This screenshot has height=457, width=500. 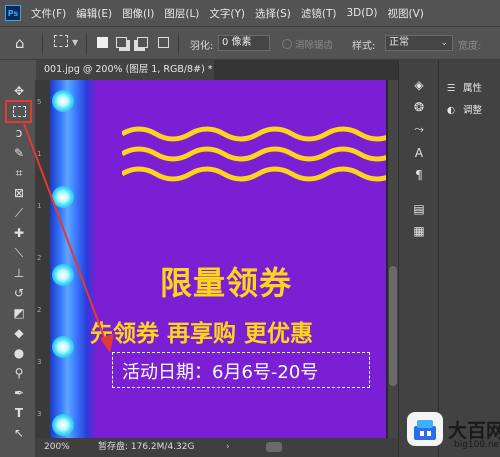 I want to click on promo-date: 活动日期：6月6号-20号, so click(x=220, y=372).